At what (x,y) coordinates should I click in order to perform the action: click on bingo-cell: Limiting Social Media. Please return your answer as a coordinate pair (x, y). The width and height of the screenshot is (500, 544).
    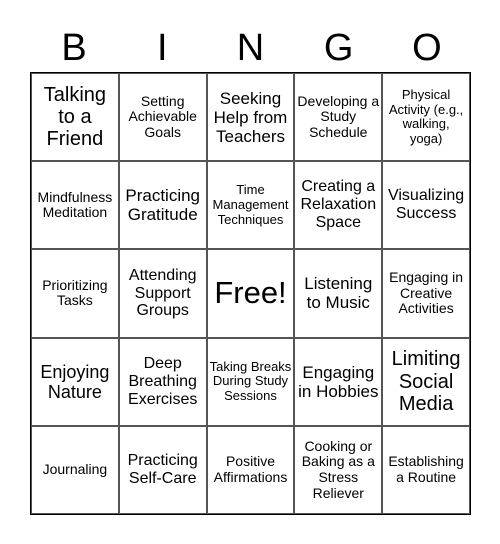
    Looking at the image, I should click on (426, 381).